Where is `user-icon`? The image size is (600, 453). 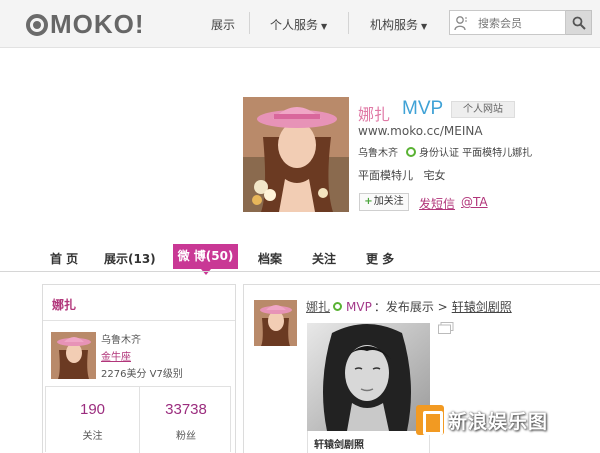 user-icon is located at coordinates (460, 23).